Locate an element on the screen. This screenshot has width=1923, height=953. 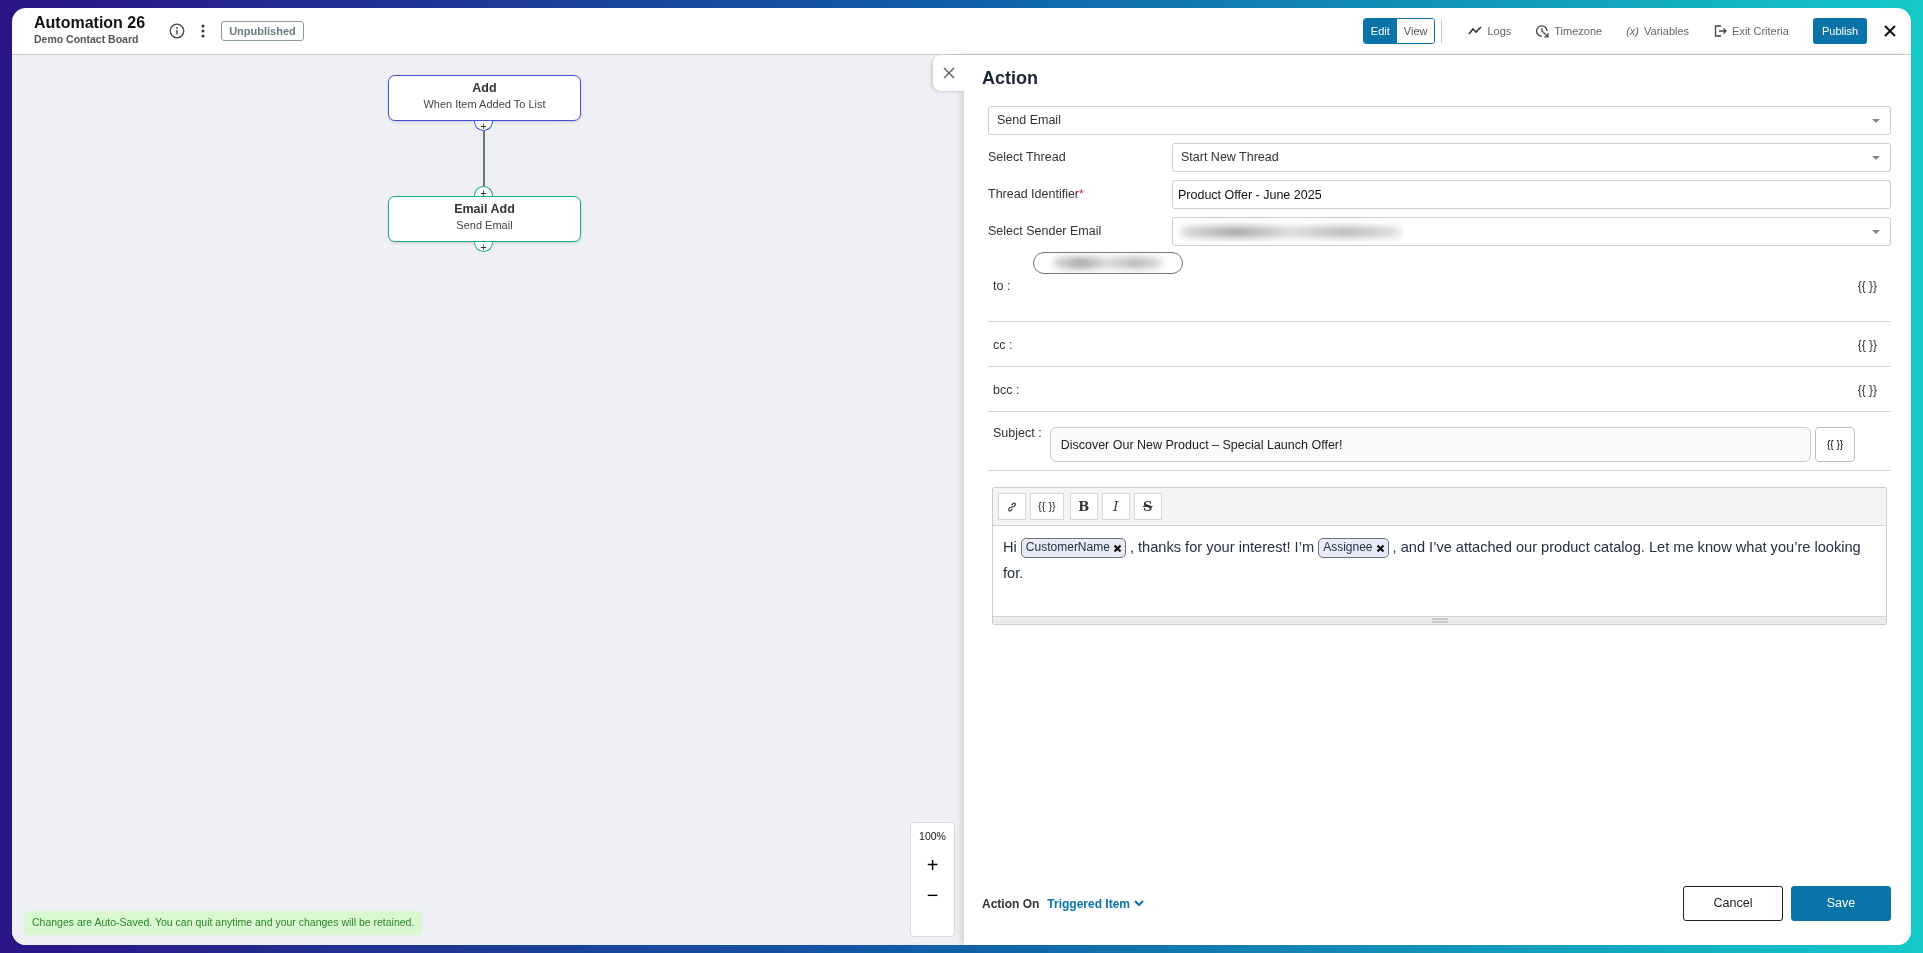
zoom-out-button: − is located at coordinates (932, 894).